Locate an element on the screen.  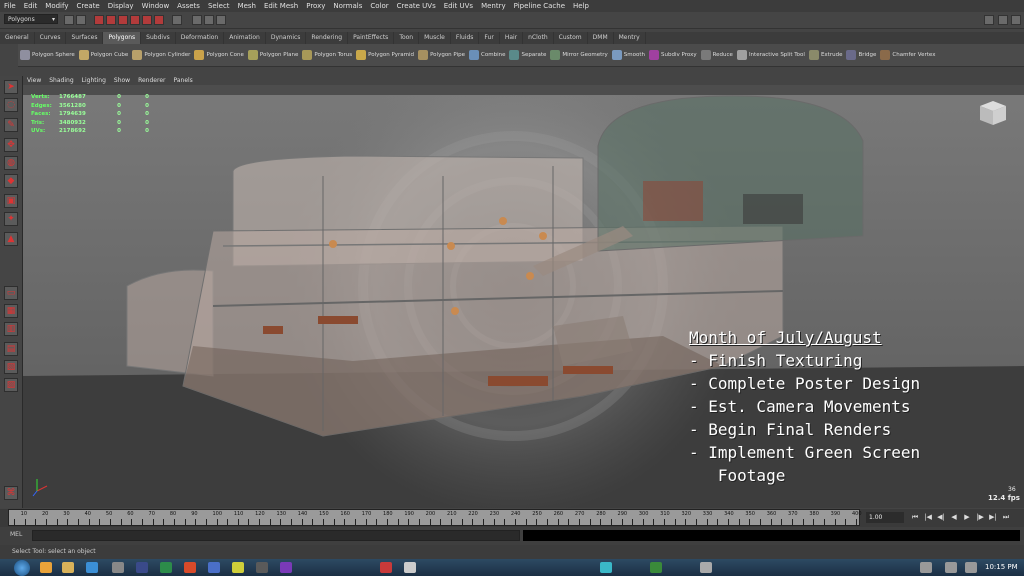
app10-taskbar-icon is located at coordinates (656, 567).